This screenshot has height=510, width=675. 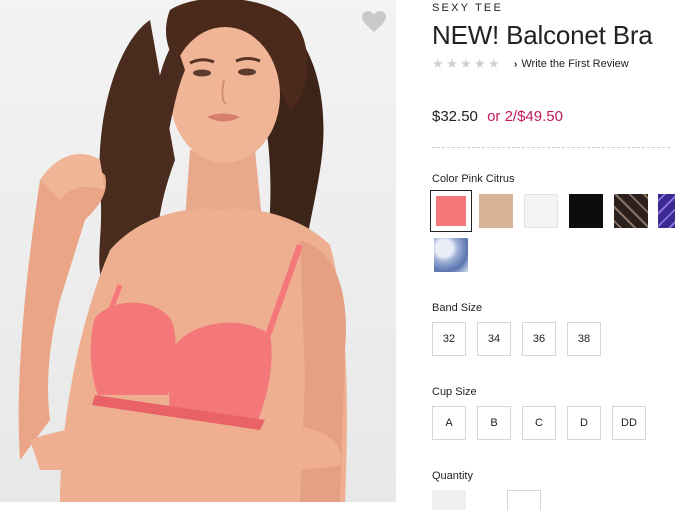 What do you see at coordinates (452, 476) in the screenshot?
I see `quantity-label: Quantity` at bounding box center [452, 476].